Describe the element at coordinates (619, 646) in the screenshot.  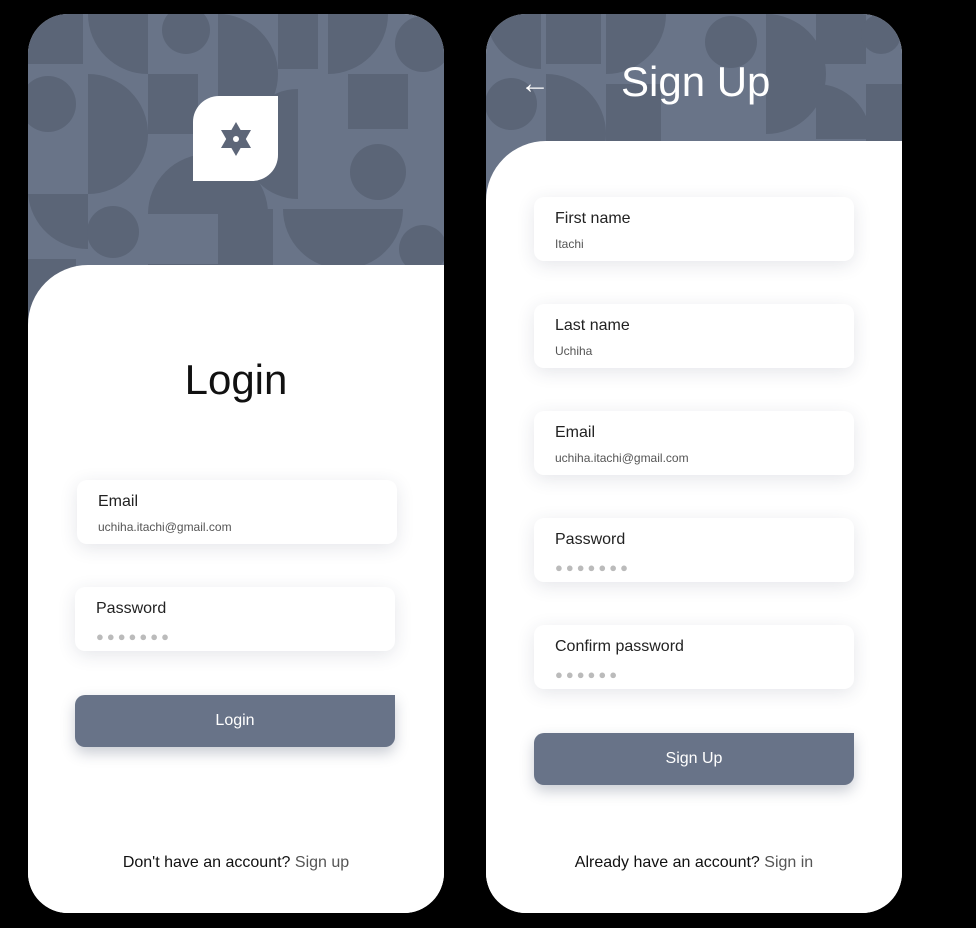
I see `confirm-password-label: Confirm password` at that location.